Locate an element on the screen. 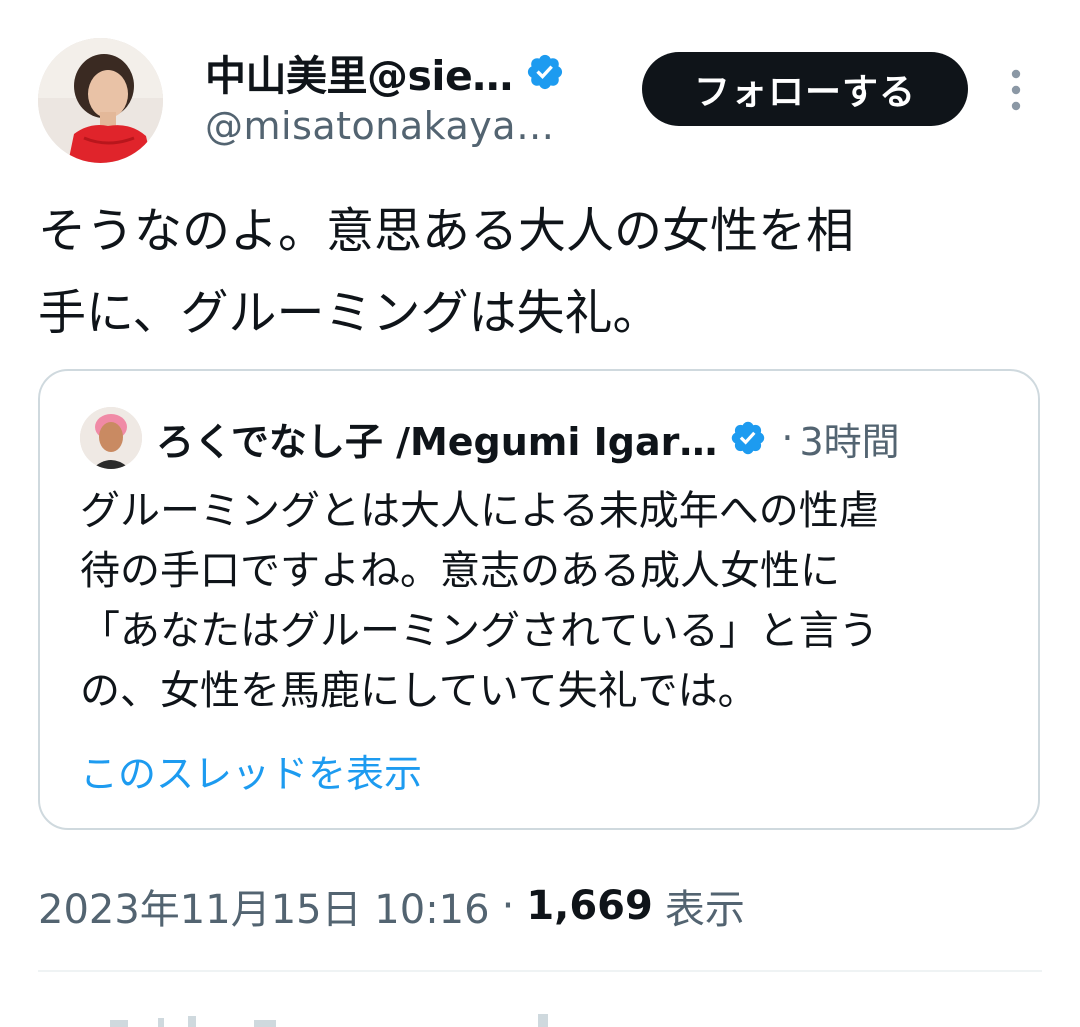 This screenshot has height=1027, width=1080. quote-header: ろくでなし子 /Megumi Igar… · 3時間 is located at coordinates (528, 438).